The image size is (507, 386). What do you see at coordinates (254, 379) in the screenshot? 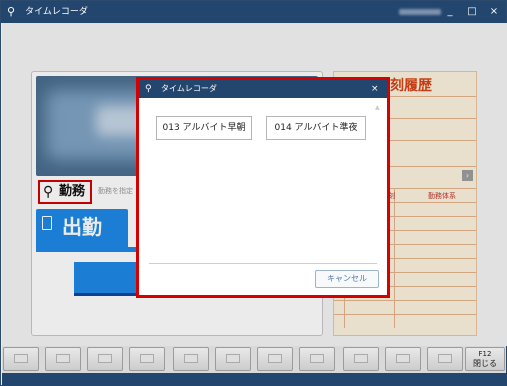
I see `status-bar` at bounding box center [254, 379].